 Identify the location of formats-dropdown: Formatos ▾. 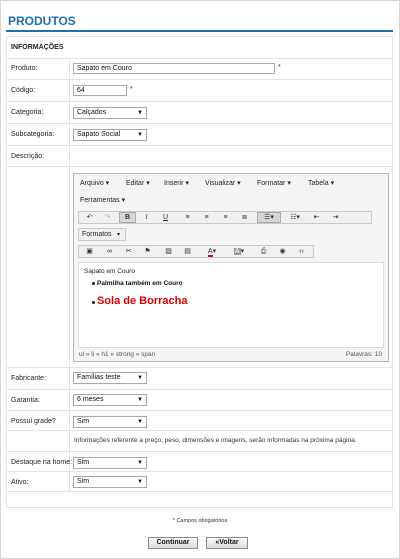
(102, 234).